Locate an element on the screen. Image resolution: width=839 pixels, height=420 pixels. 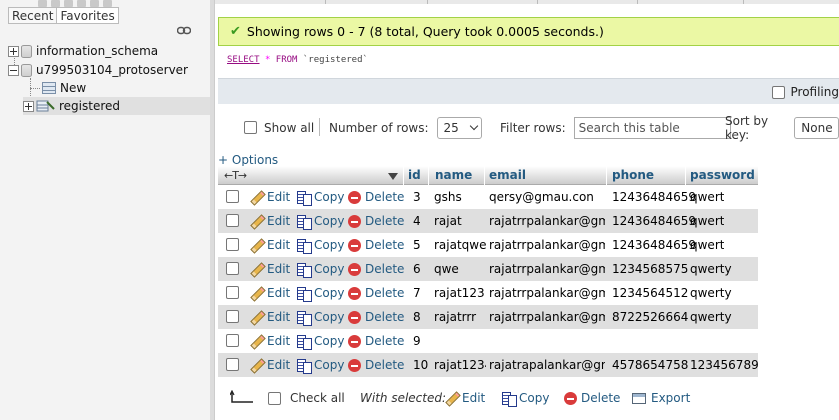
tab-recent: Recent is located at coordinates (33, 15).